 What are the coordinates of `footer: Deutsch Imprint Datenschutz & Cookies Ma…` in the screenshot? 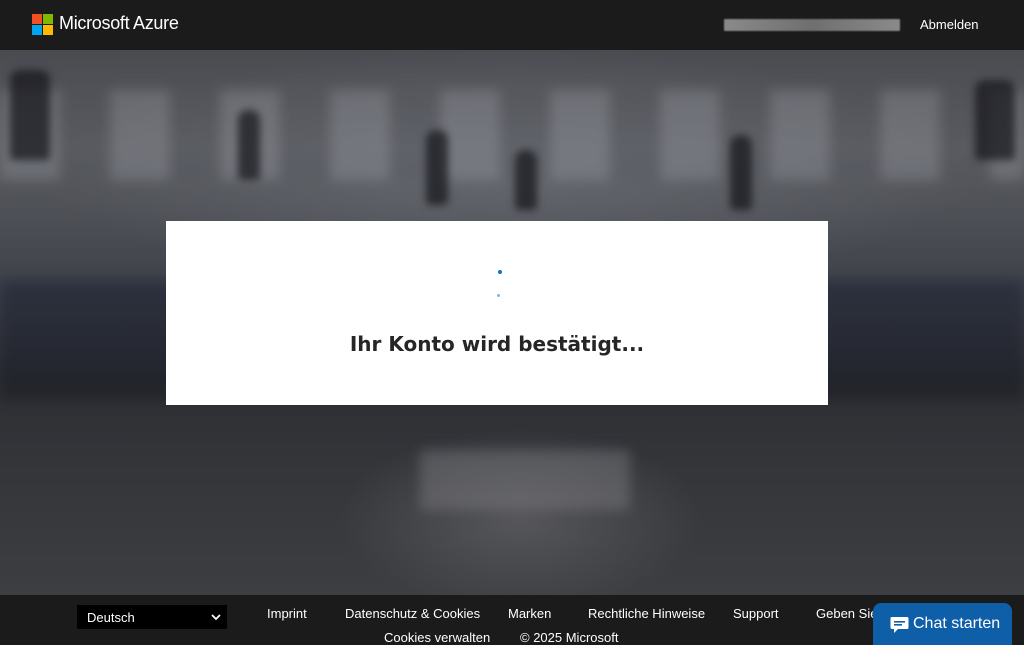 It's located at (512, 620).